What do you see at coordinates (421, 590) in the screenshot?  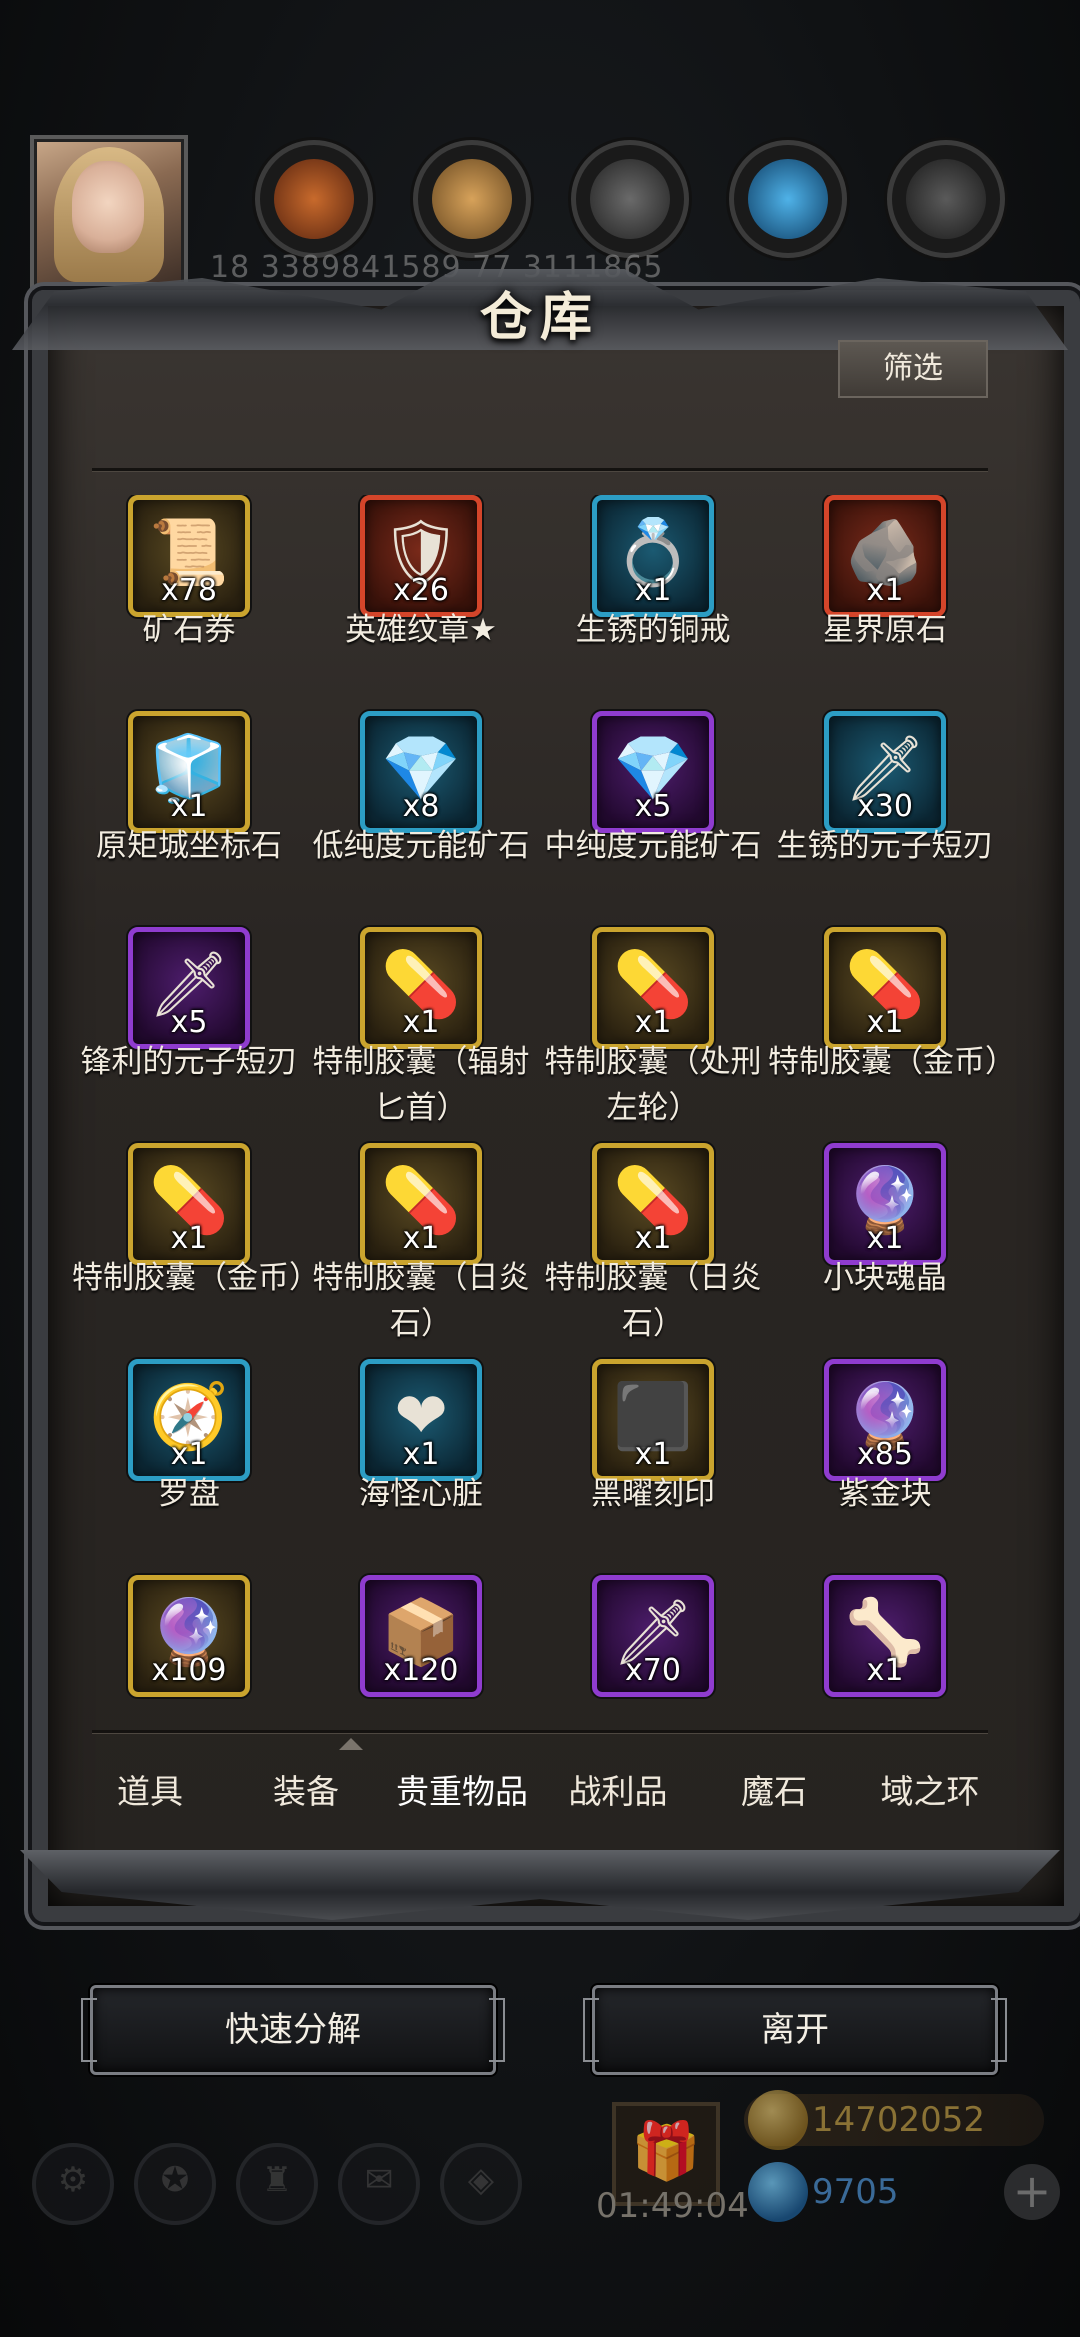 I see `item-quantity: x26` at bounding box center [421, 590].